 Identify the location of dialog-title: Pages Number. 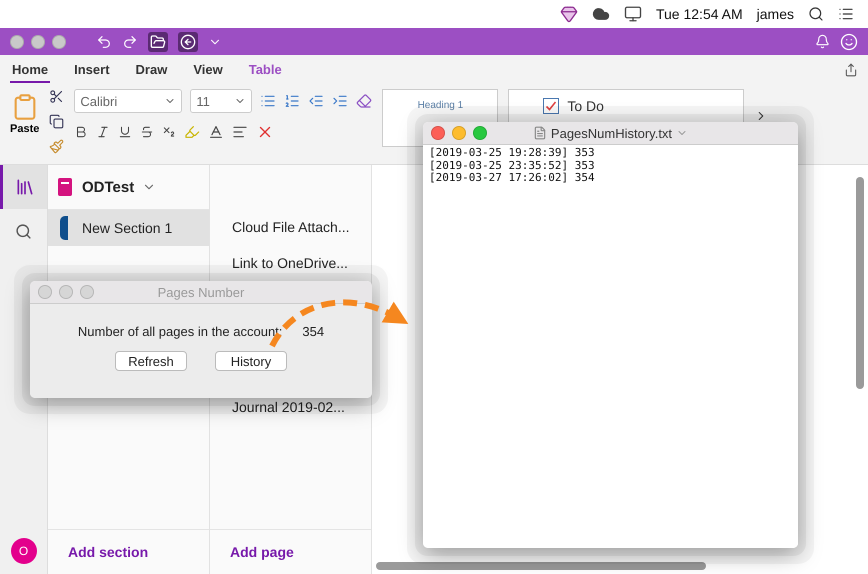
(201, 292).